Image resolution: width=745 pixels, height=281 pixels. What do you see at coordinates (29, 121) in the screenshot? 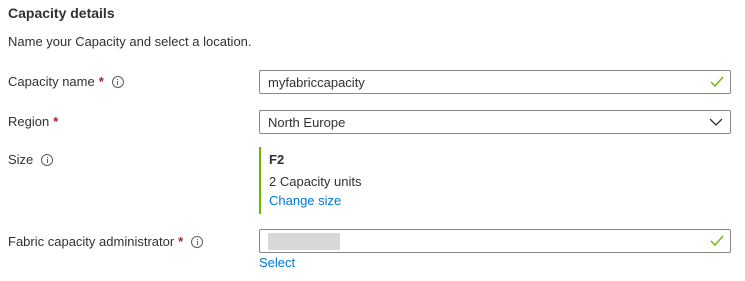
I see `region-label-text: Region` at bounding box center [29, 121].